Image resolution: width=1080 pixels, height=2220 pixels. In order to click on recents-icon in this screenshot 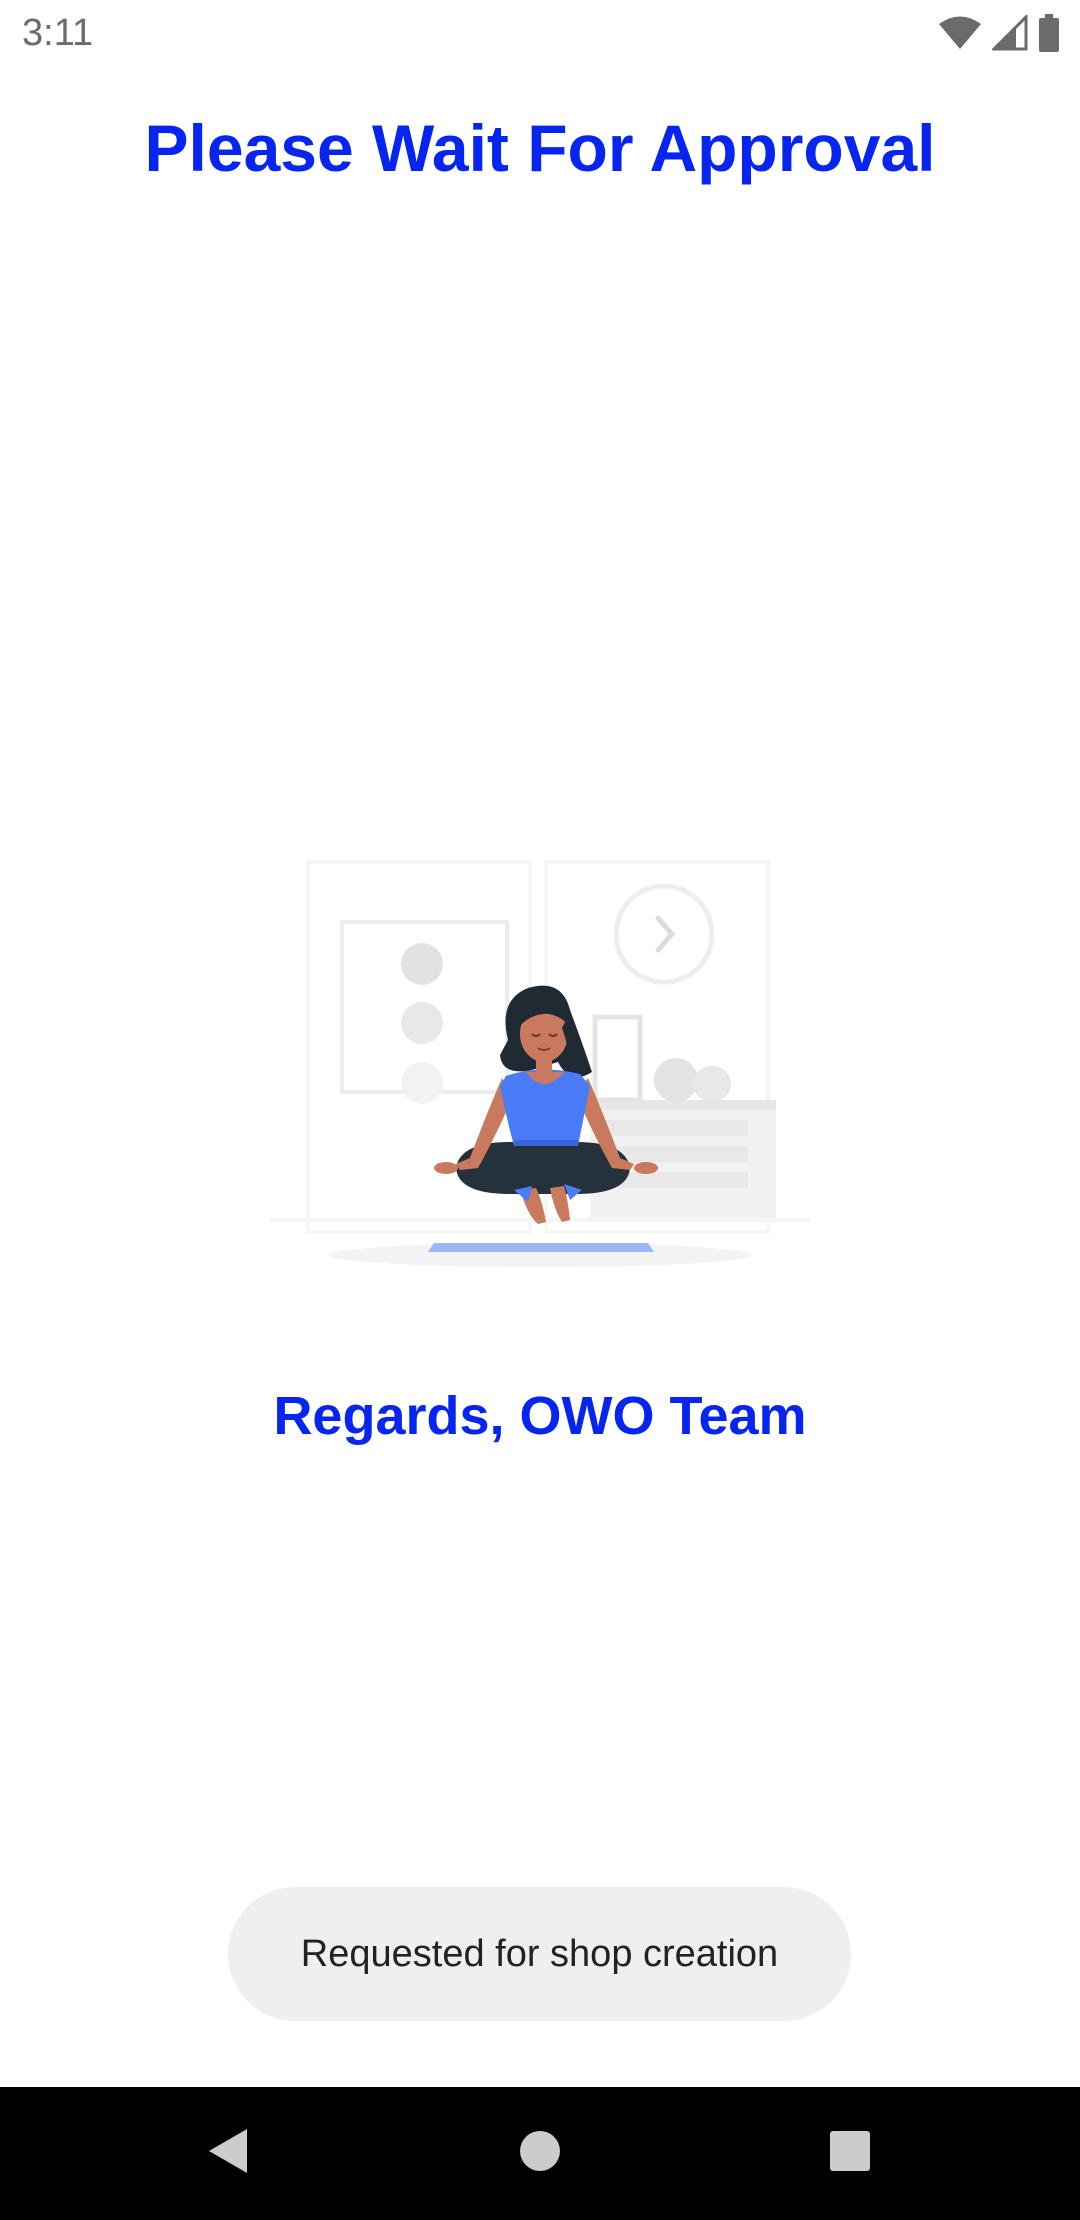, I will do `click(850, 2153)`.